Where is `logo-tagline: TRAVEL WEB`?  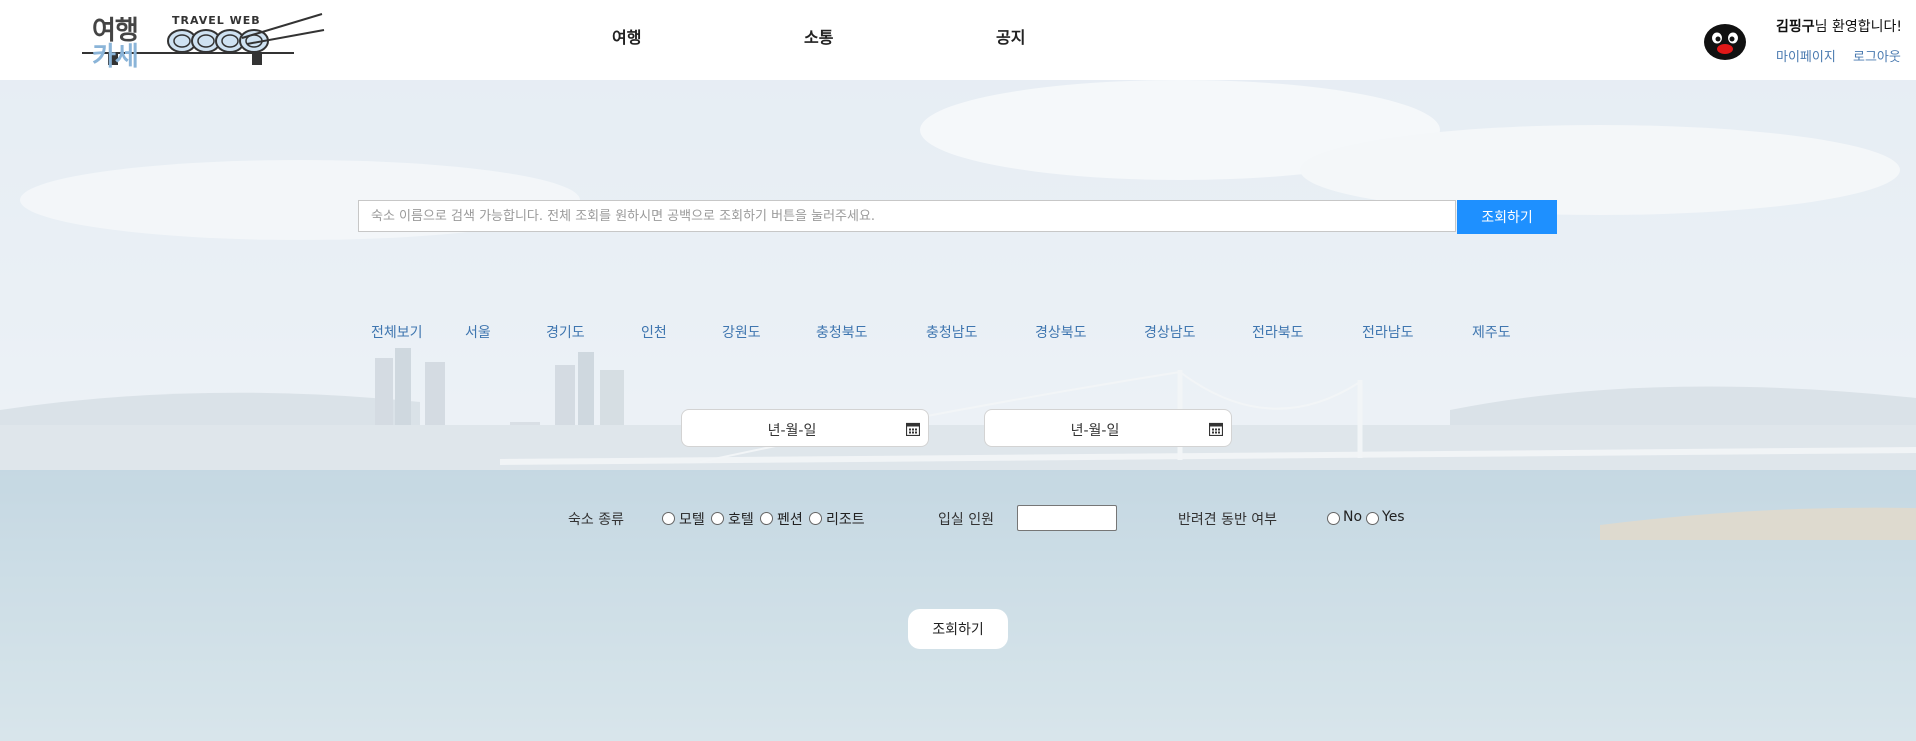 logo-tagline: TRAVEL WEB is located at coordinates (216, 20).